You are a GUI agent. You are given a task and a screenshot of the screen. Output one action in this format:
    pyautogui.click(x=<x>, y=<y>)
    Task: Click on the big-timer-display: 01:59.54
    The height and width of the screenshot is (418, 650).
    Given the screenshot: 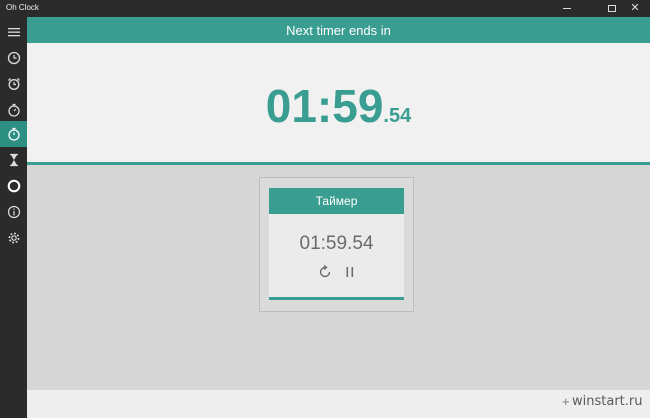 What is the action you would take?
    pyautogui.click(x=338, y=106)
    